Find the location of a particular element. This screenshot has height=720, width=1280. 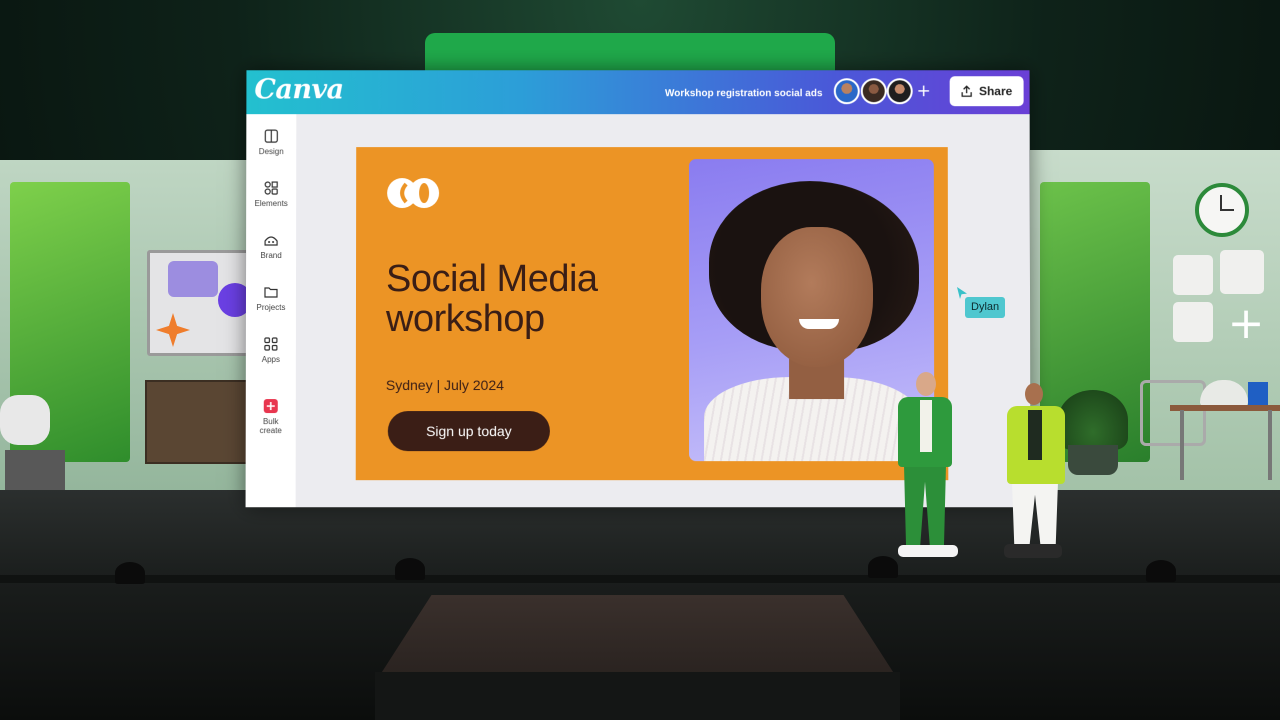

sidebar-item-label: Brand is located at coordinates (271, 255).